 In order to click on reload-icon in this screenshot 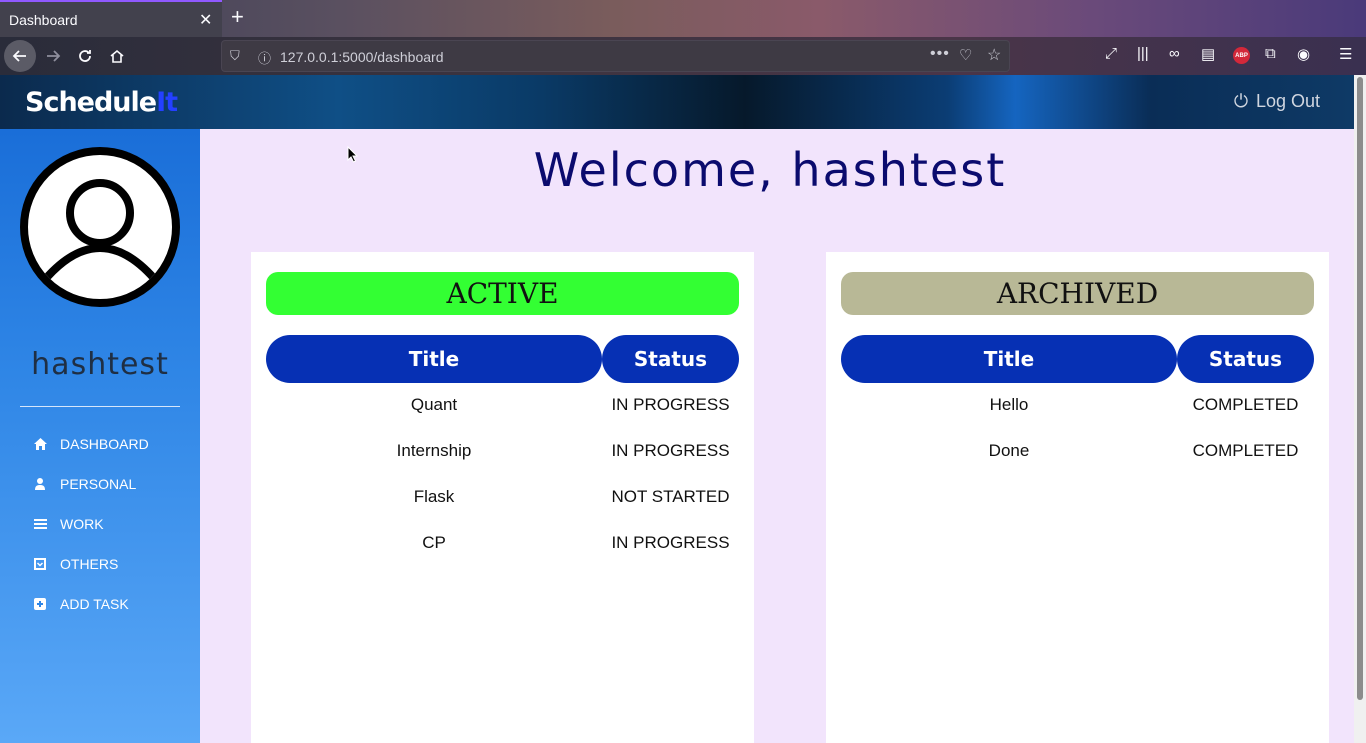, I will do `click(85, 56)`.